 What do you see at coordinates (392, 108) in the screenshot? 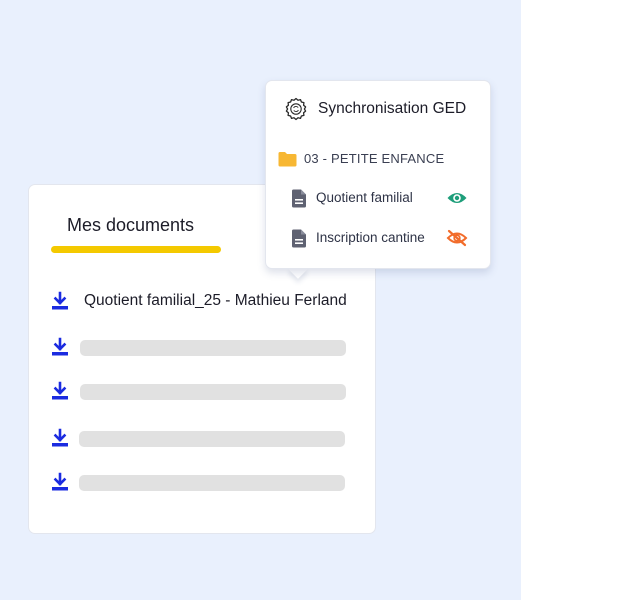
I see `ged-popup-title: Synchronisation GED` at bounding box center [392, 108].